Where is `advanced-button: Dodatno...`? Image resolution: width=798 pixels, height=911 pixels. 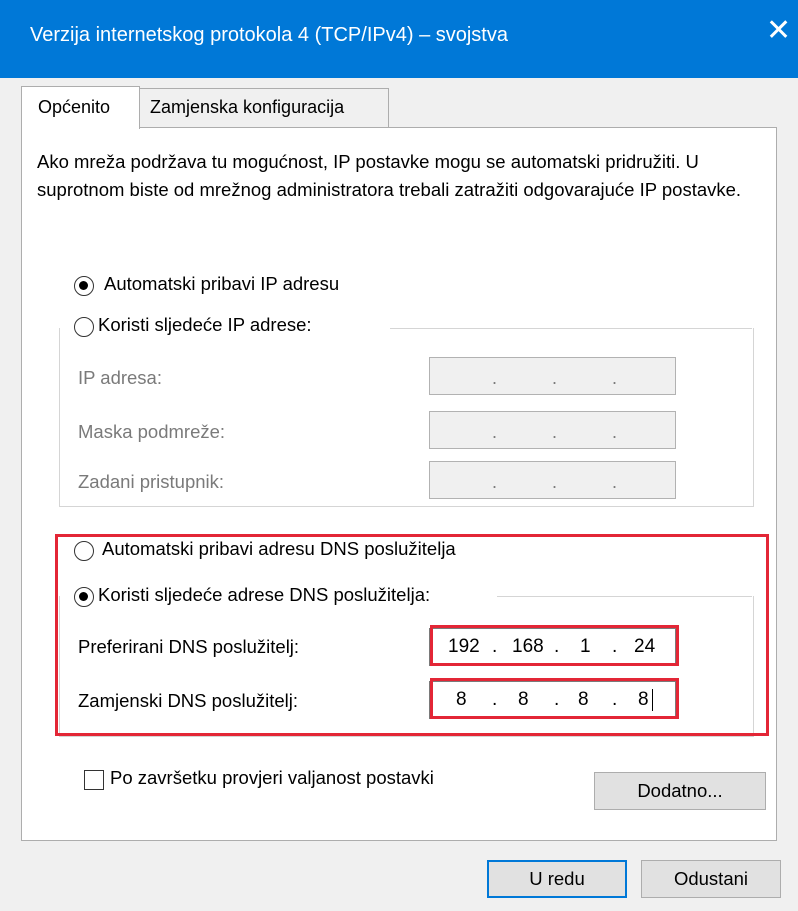
advanced-button: Dodatno... is located at coordinates (680, 791).